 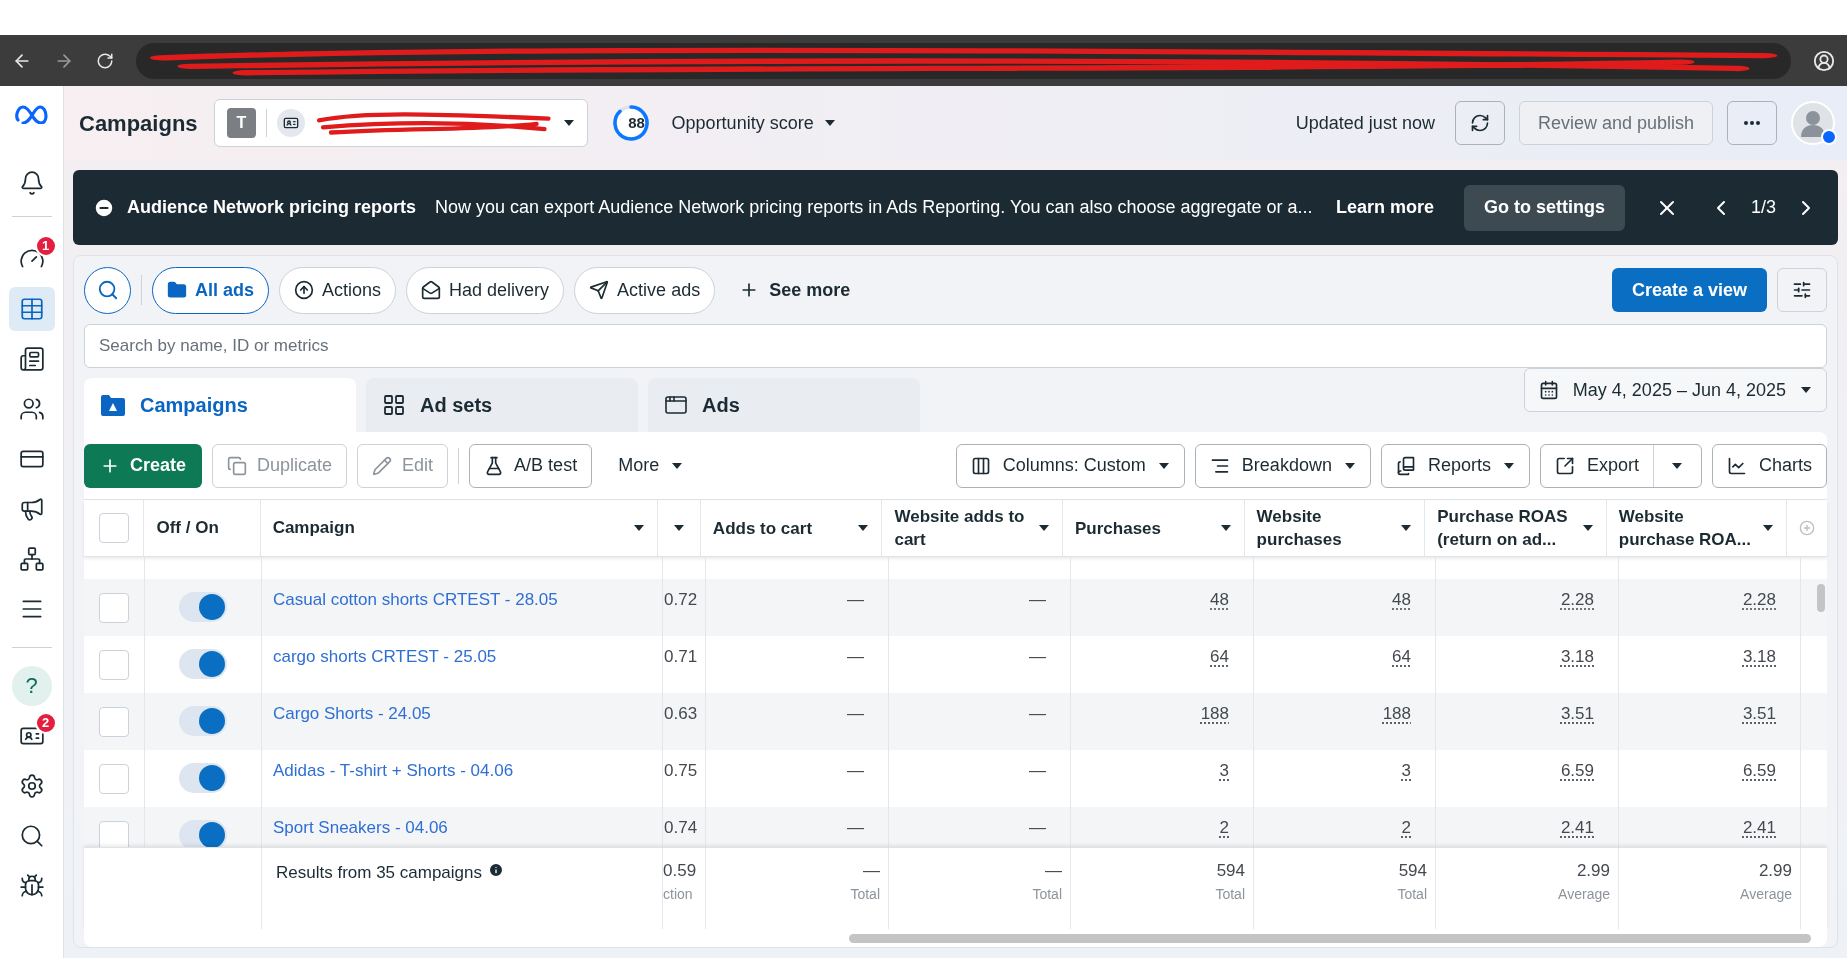 I want to click on update-status: Updated just now, so click(x=1365, y=123).